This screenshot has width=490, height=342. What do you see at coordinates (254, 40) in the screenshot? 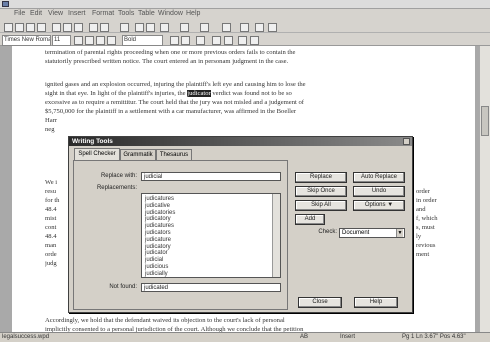
I see `grid-icon` at bounding box center [254, 40].